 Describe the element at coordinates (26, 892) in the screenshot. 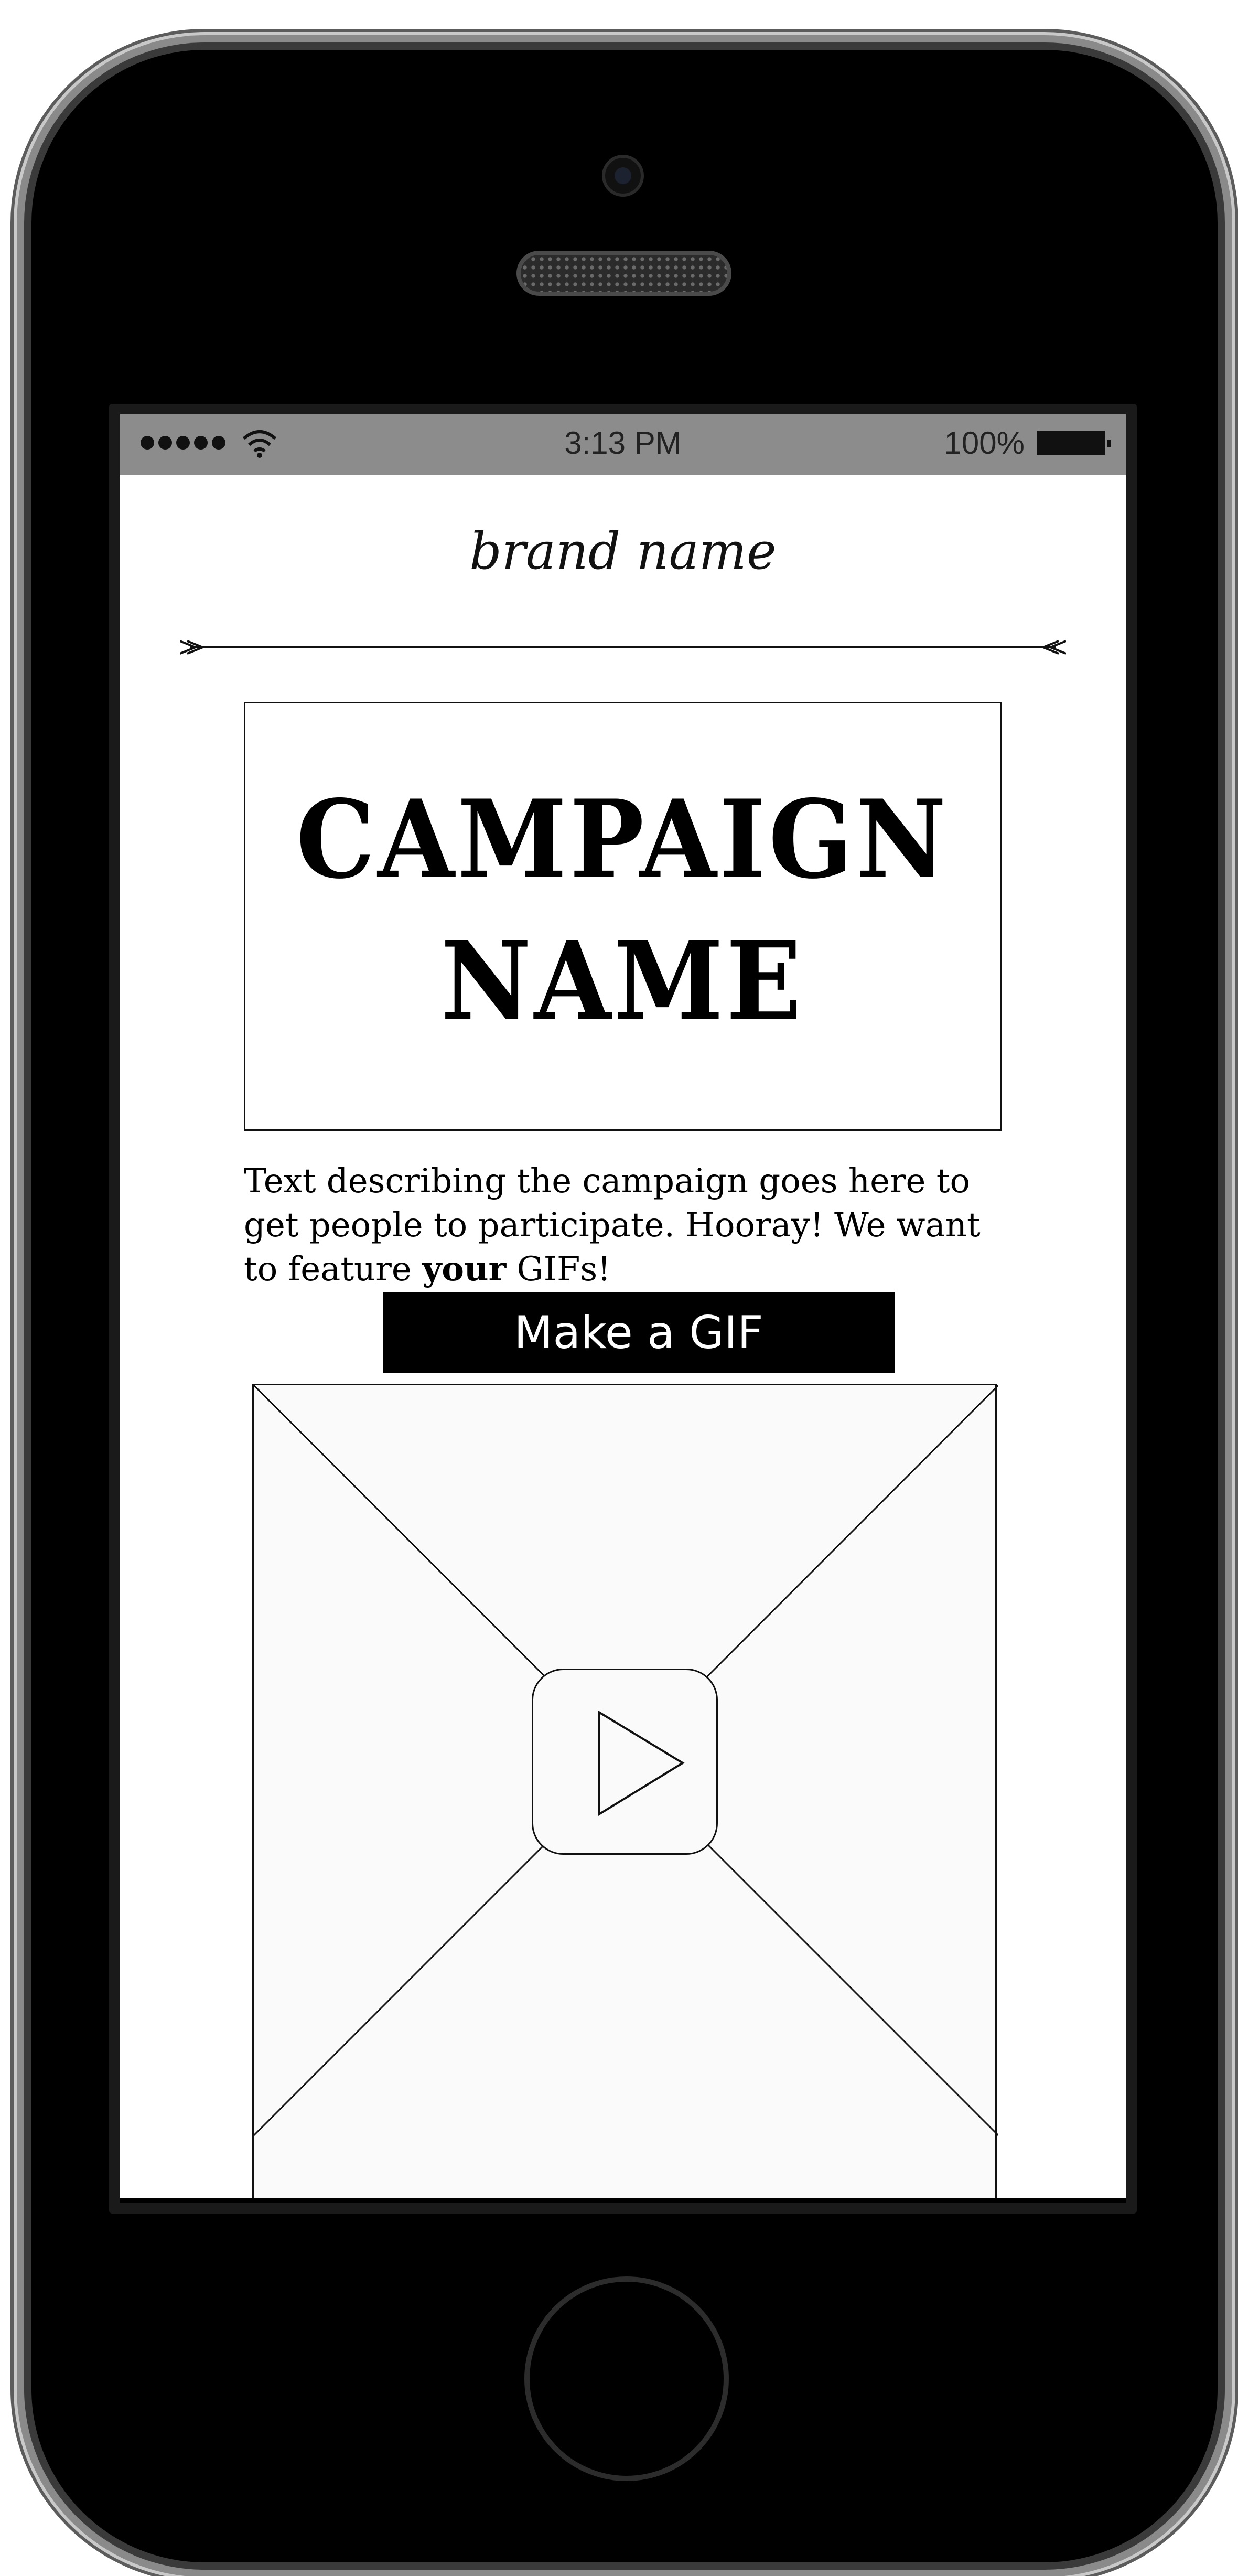

I see `volume-down-button` at that location.